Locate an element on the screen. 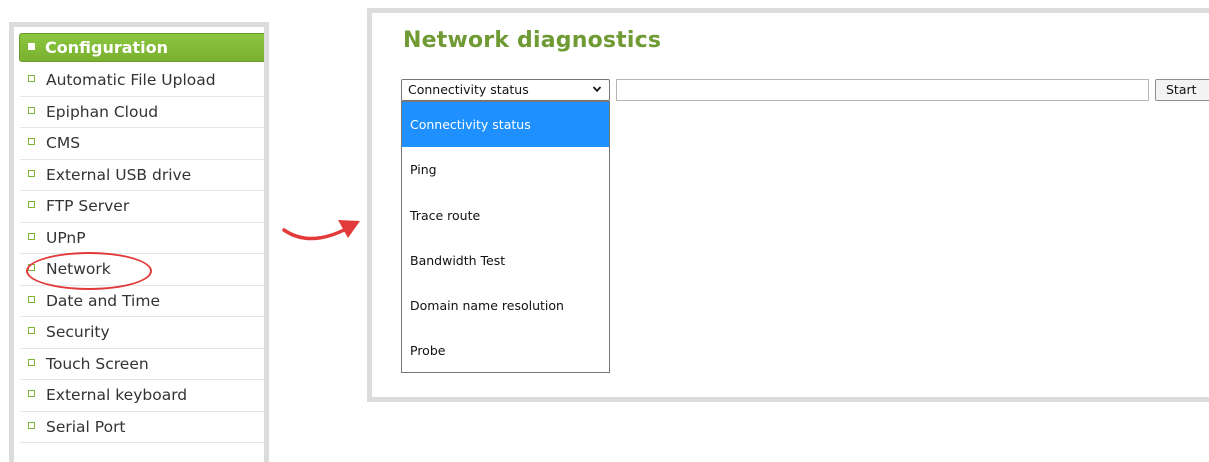  sidebar-item-date-and-time: Date and Time is located at coordinates (142, 301).